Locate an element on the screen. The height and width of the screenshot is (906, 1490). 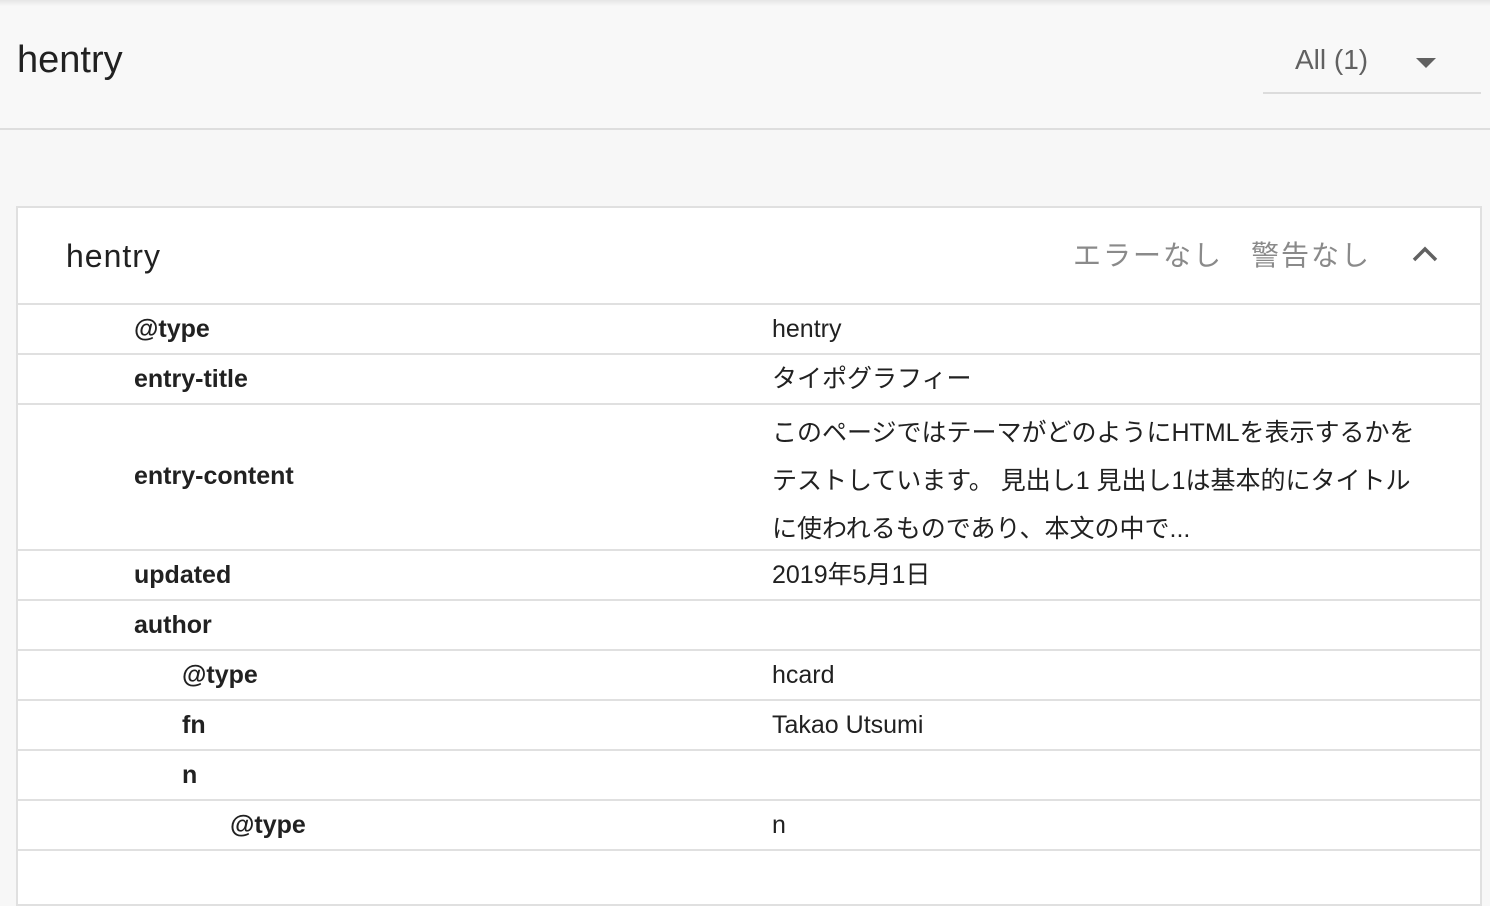
page-title: hentry is located at coordinates (70, 60).